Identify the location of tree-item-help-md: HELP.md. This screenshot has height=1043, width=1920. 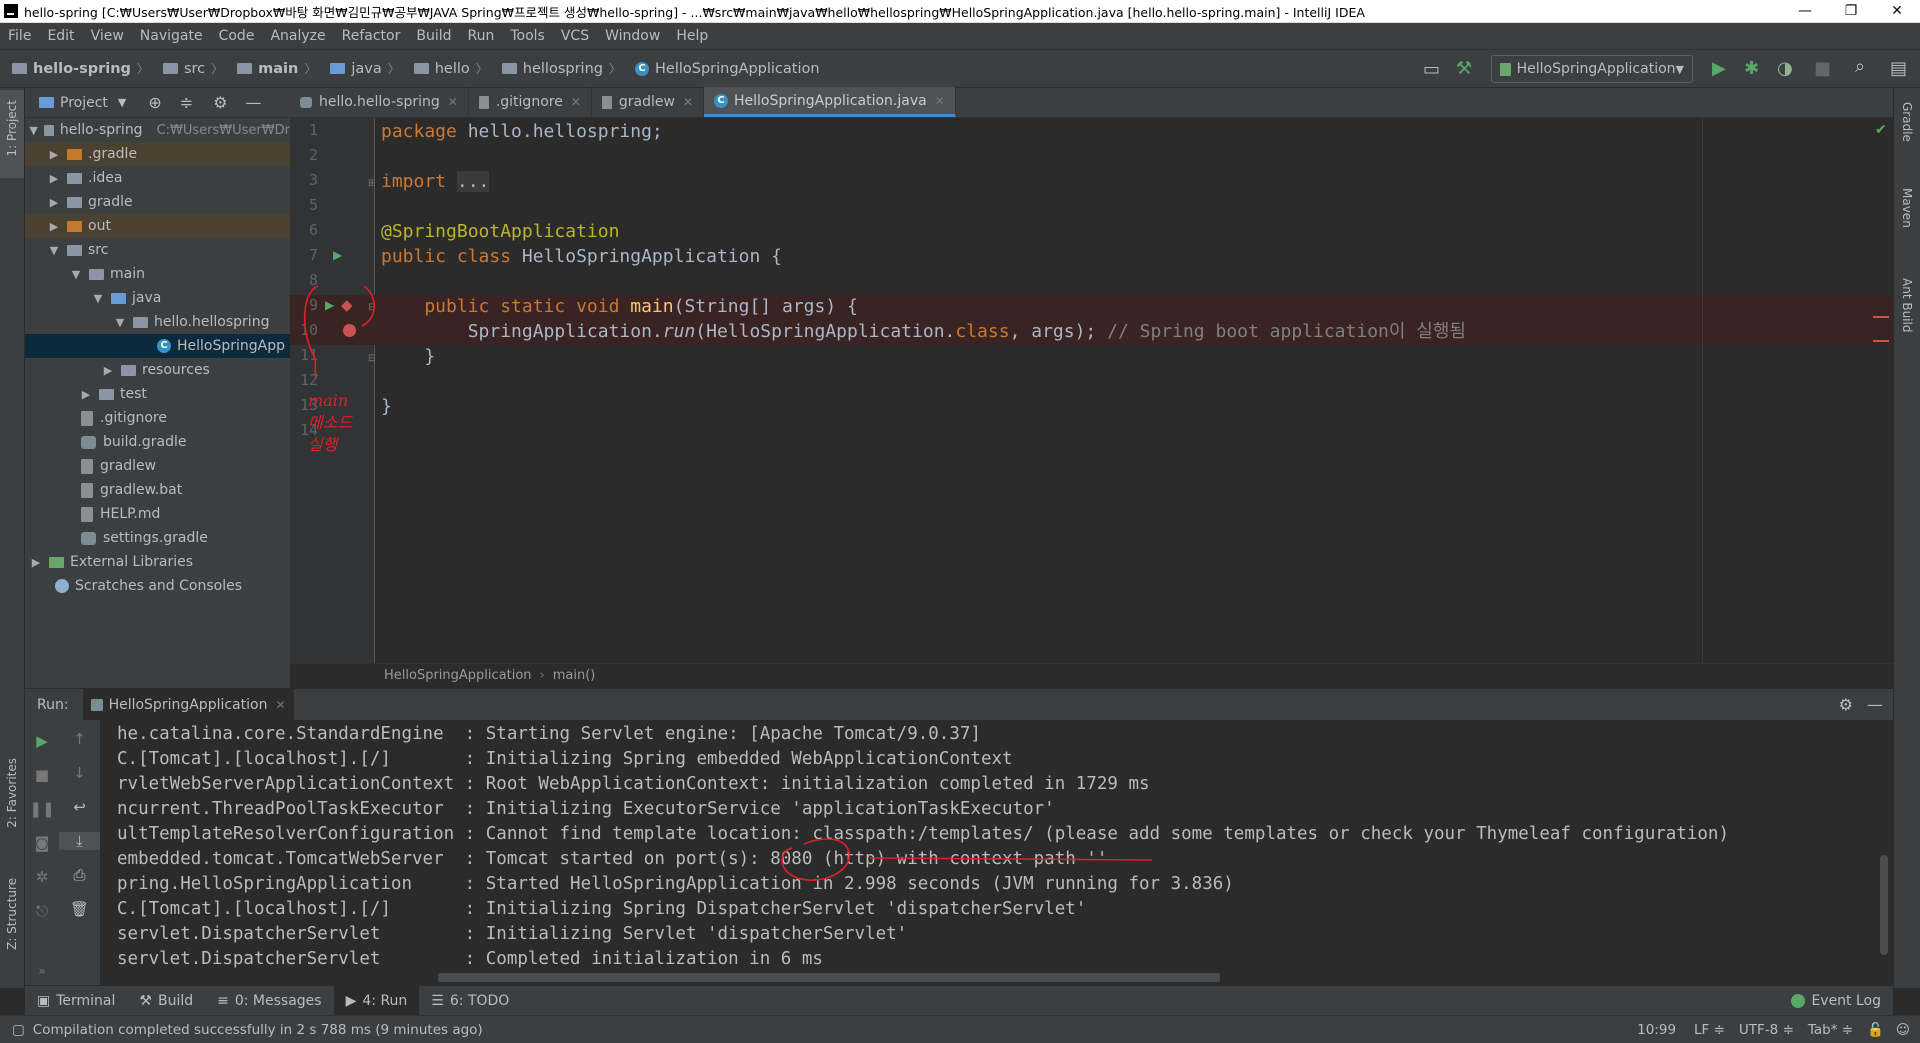
(157, 514).